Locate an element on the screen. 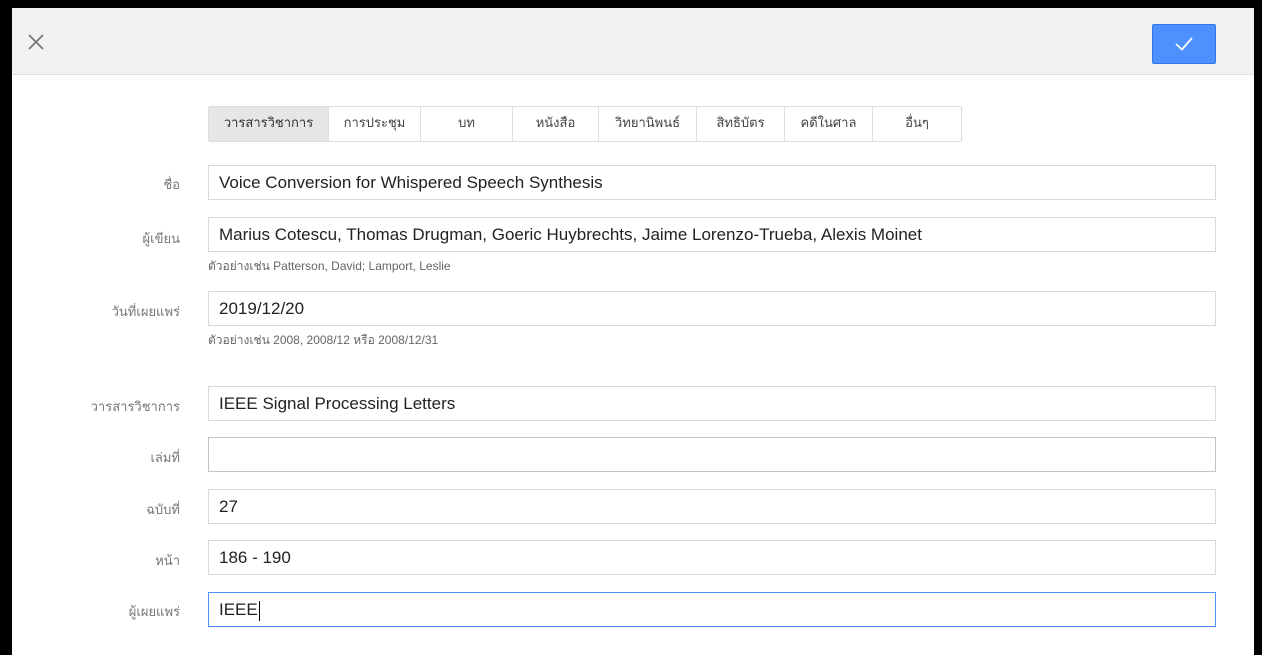 Image resolution: width=1262 pixels, height=655 pixels. issue-value: 27 is located at coordinates (228, 506).